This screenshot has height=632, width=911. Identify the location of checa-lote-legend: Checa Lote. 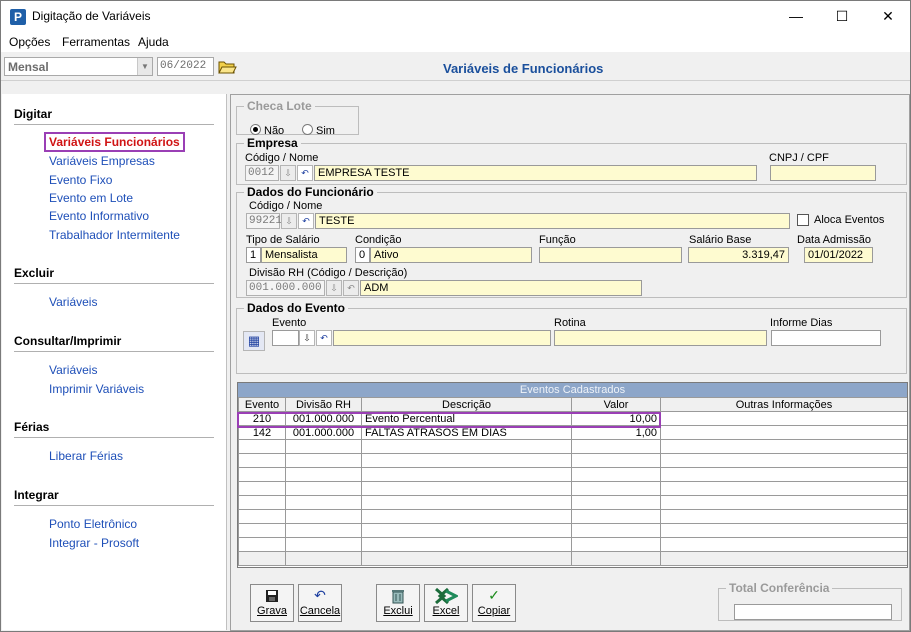
(279, 106).